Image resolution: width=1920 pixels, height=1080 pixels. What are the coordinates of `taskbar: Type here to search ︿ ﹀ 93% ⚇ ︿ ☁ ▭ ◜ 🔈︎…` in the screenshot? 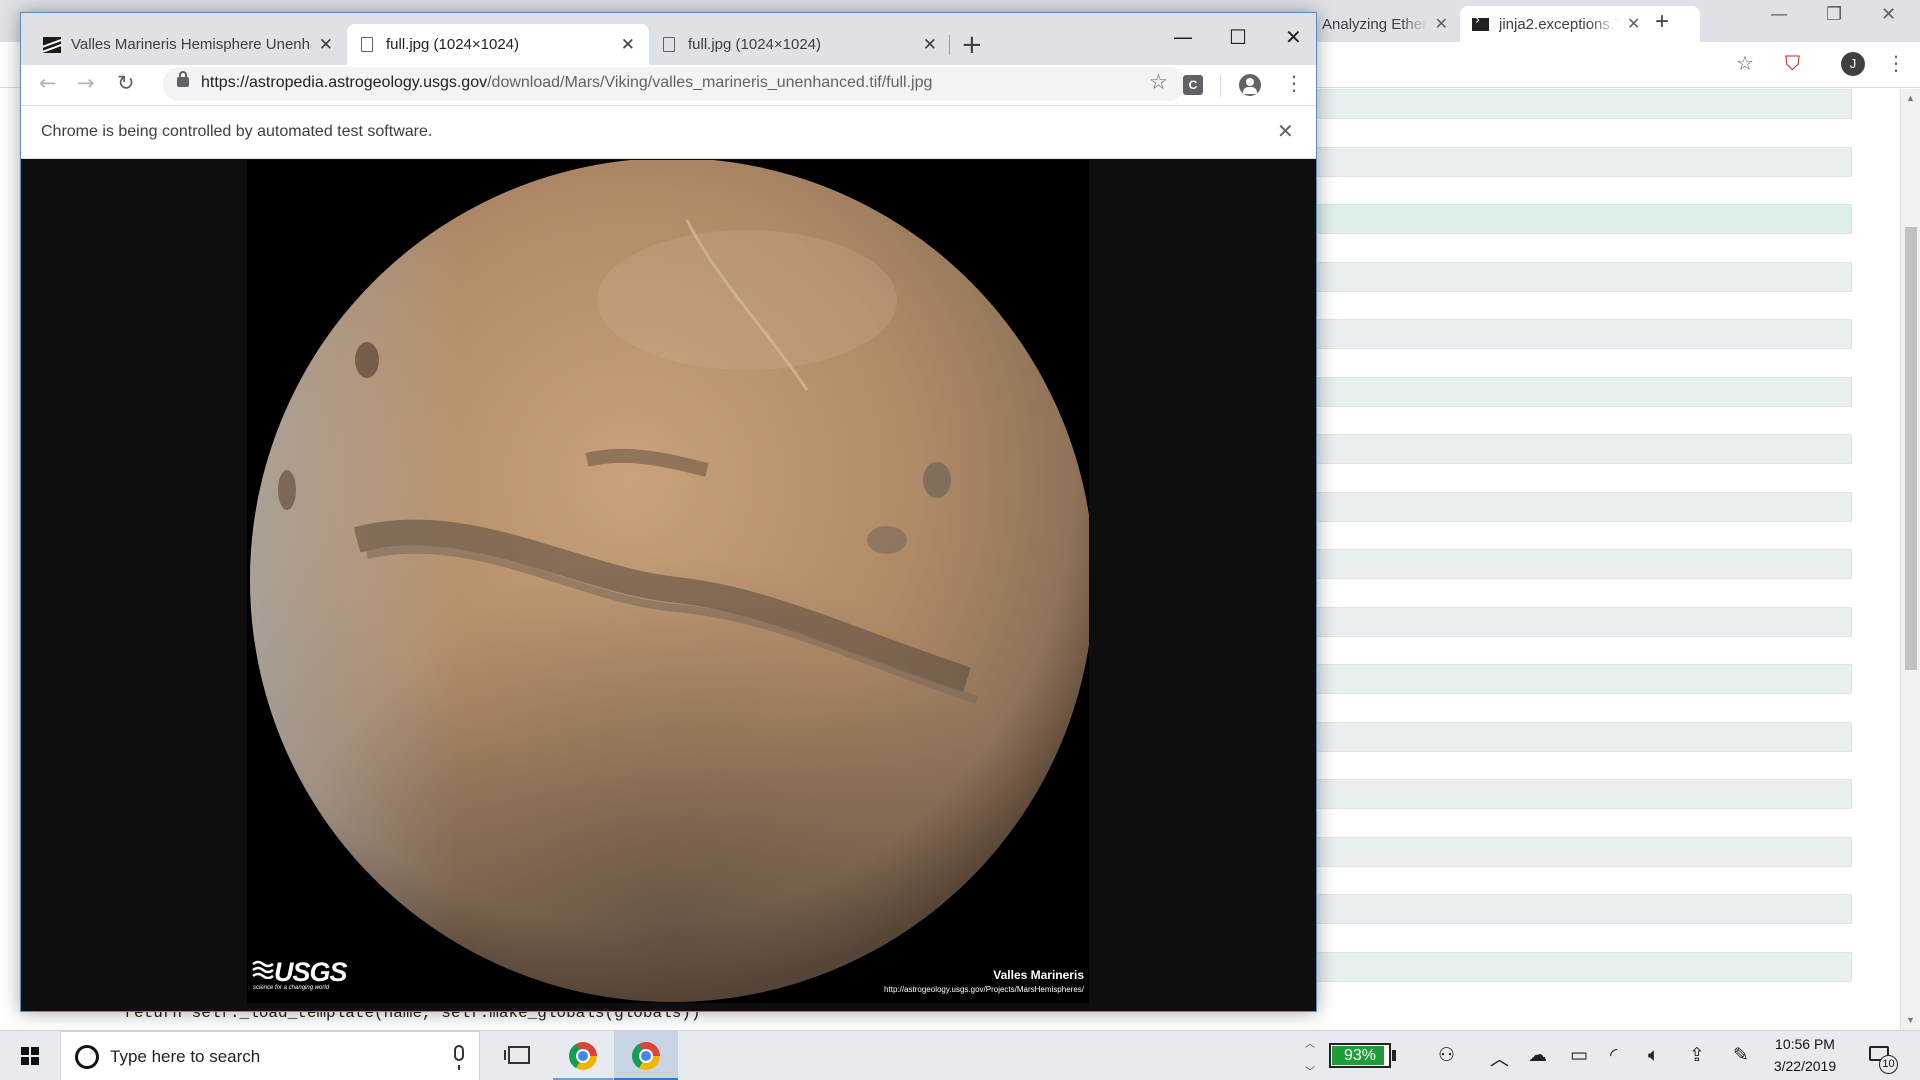 It's located at (960, 1055).